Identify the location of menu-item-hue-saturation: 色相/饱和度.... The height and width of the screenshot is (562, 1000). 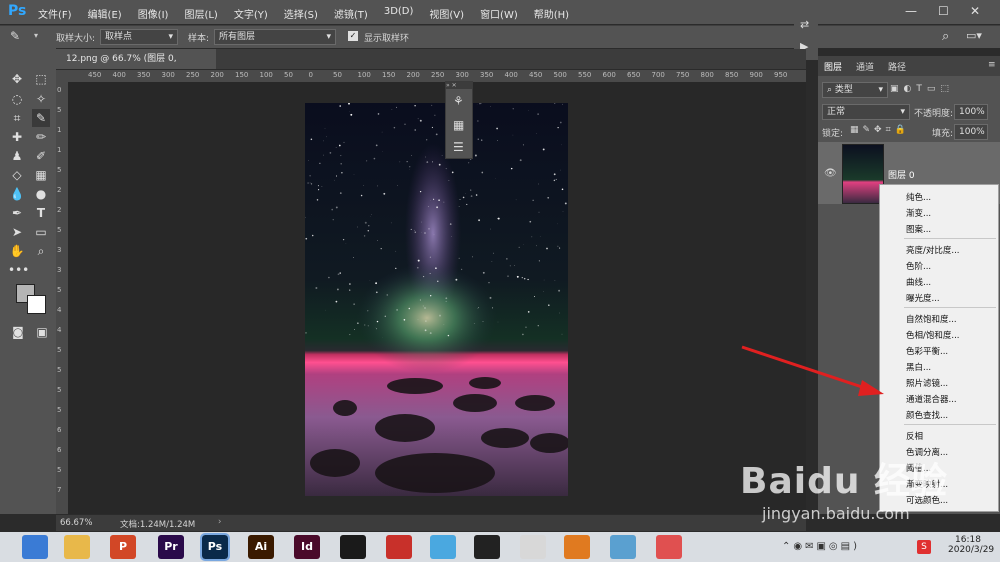
(932, 335).